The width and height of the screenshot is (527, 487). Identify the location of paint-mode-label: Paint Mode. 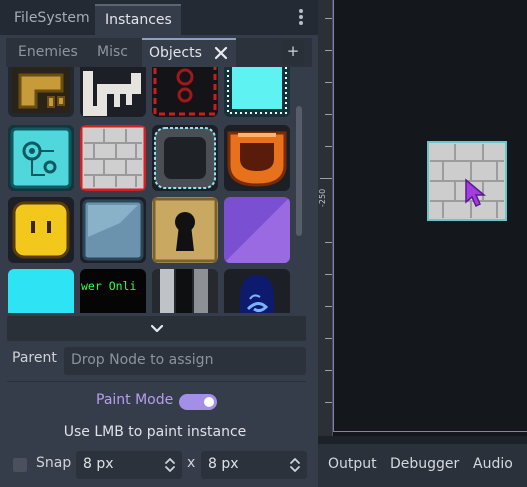
(135, 400).